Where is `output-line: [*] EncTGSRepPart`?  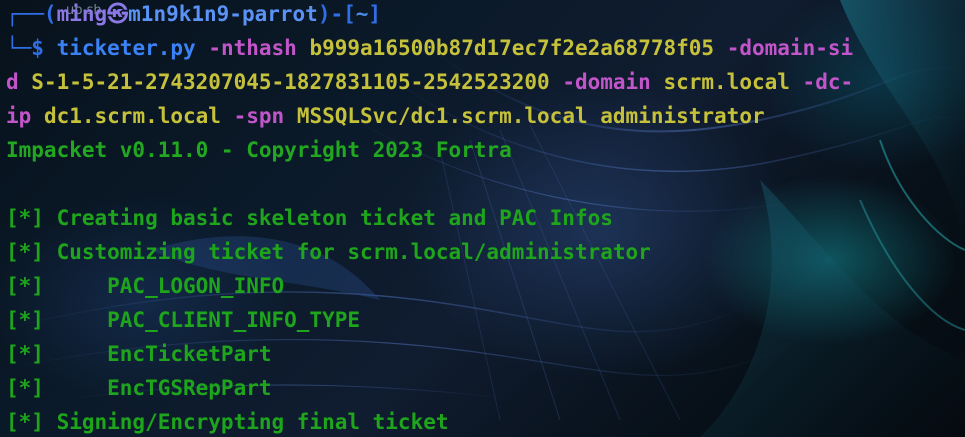 output-line: [*] EncTGSRepPart is located at coordinates (139, 388).